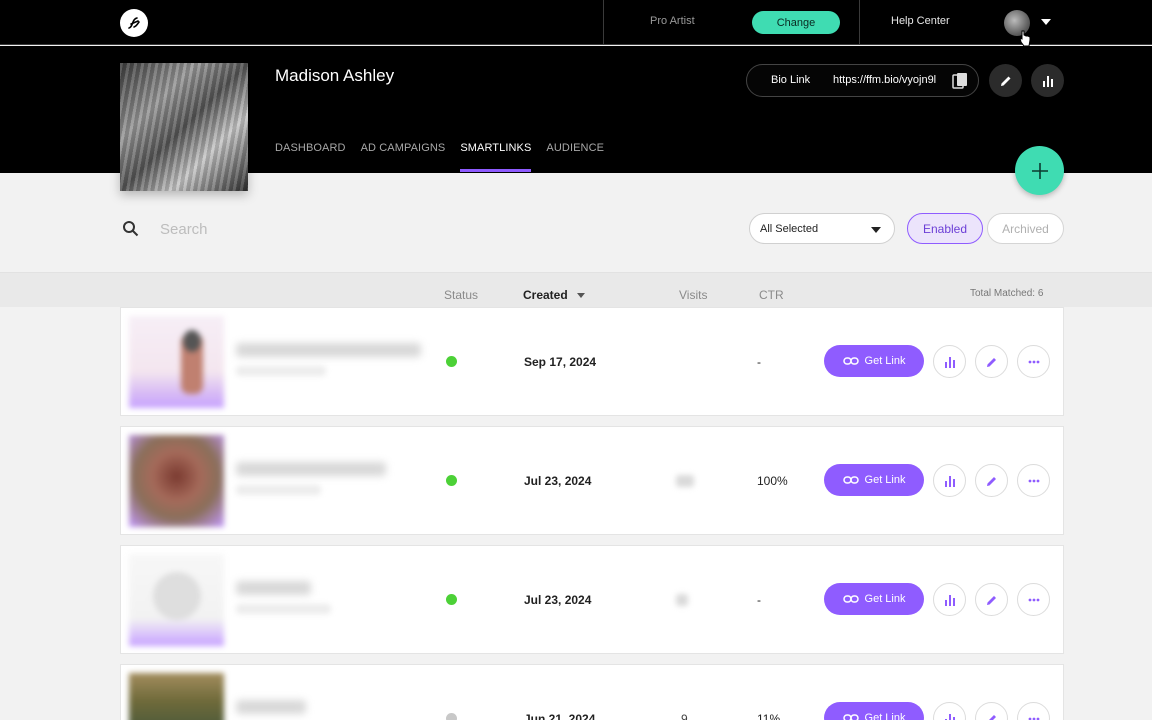  I want to click on artist-name: Madison Ashley, so click(335, 75).